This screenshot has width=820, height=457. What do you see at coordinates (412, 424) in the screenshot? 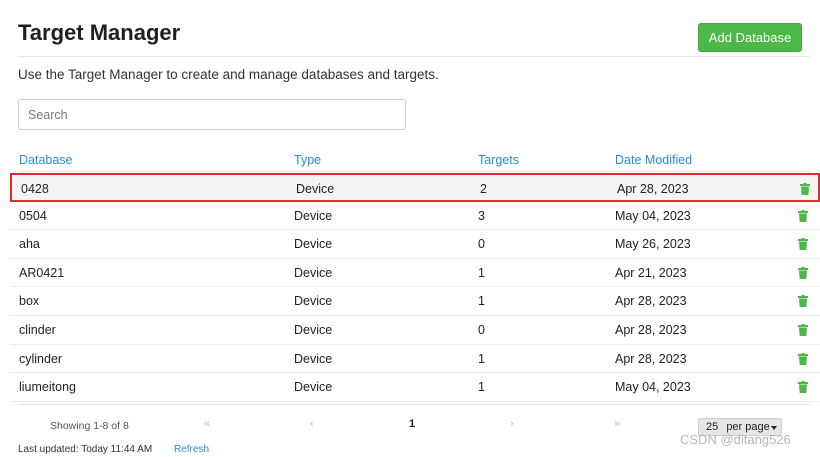
I see `current-page: 1` at bounding box center [412, 424].